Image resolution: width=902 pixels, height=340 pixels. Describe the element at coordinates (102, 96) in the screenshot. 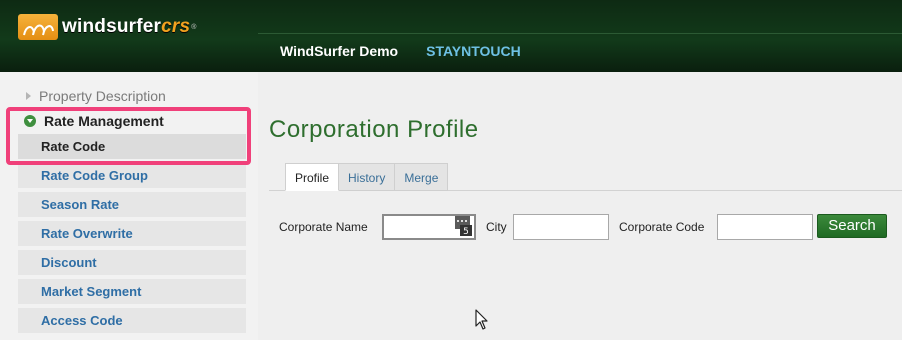

I see `sidebar-section-label: Property Description` at that location.